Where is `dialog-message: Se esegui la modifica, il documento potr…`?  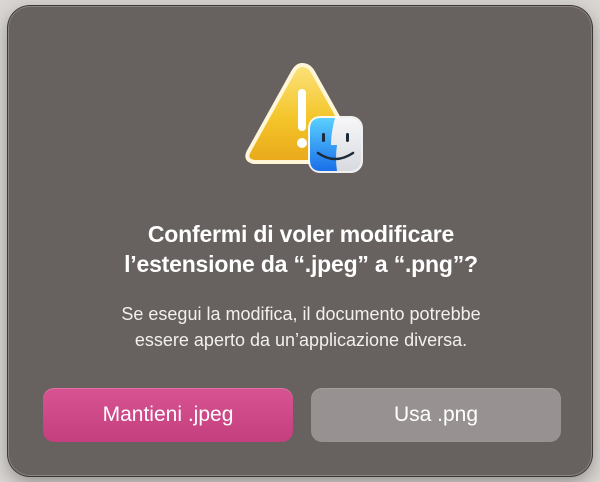
dialog-message: Se esegui la modifica, il documento potr… is located at coordinates (301, 327).